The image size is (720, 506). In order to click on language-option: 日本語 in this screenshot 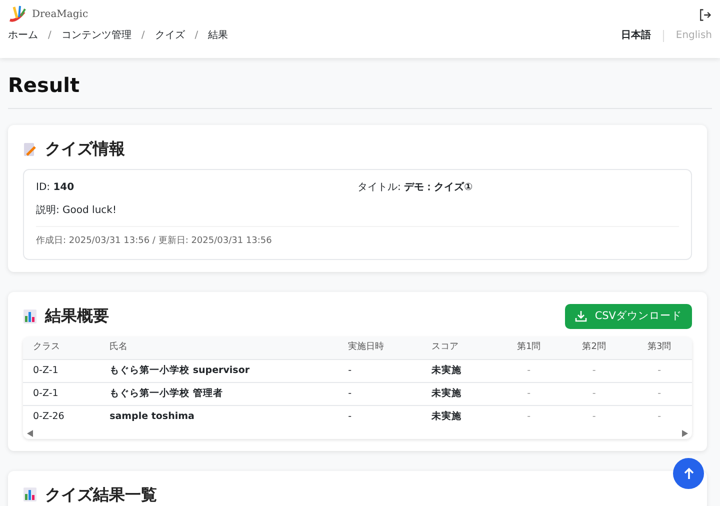, I will do `click(635, 35)`.